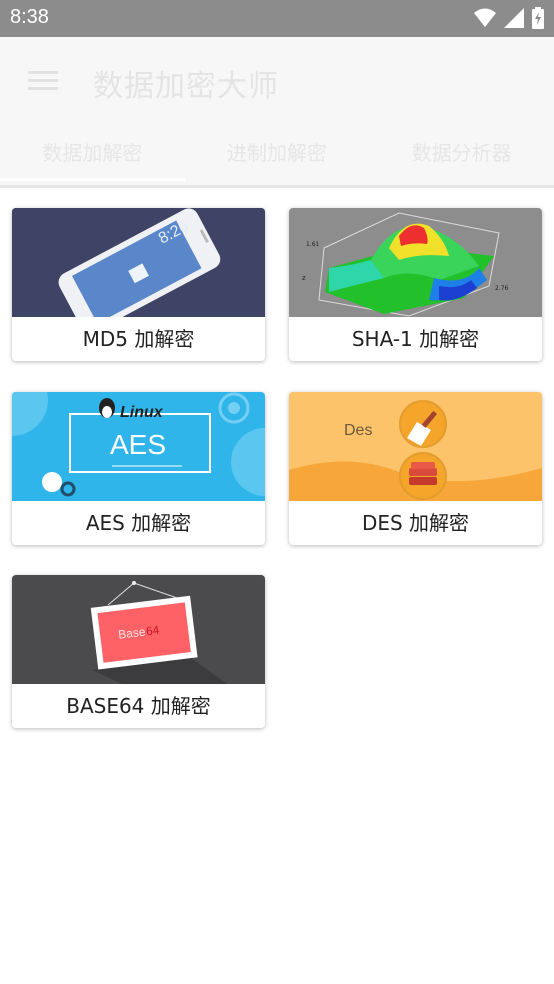 The width and height of the screenshot is (554, 984). Describe the element at coordinates (138, 629) in the screenshot. I see `hanging-sign-image: Base 64` at that location.